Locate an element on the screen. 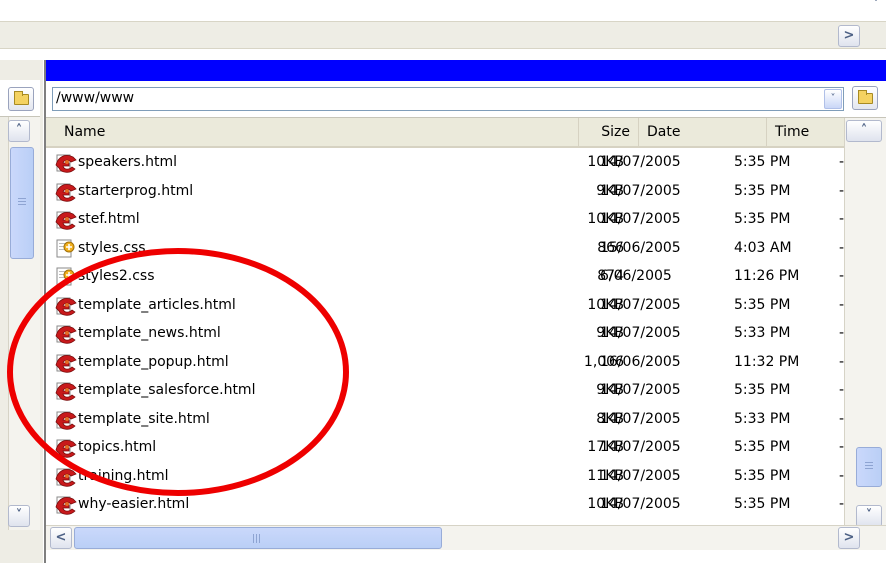 Image resolution: width=886 pixels, height=563 pixels. file-list-header: Name Size Date Time is located at coordinates (446, 133).